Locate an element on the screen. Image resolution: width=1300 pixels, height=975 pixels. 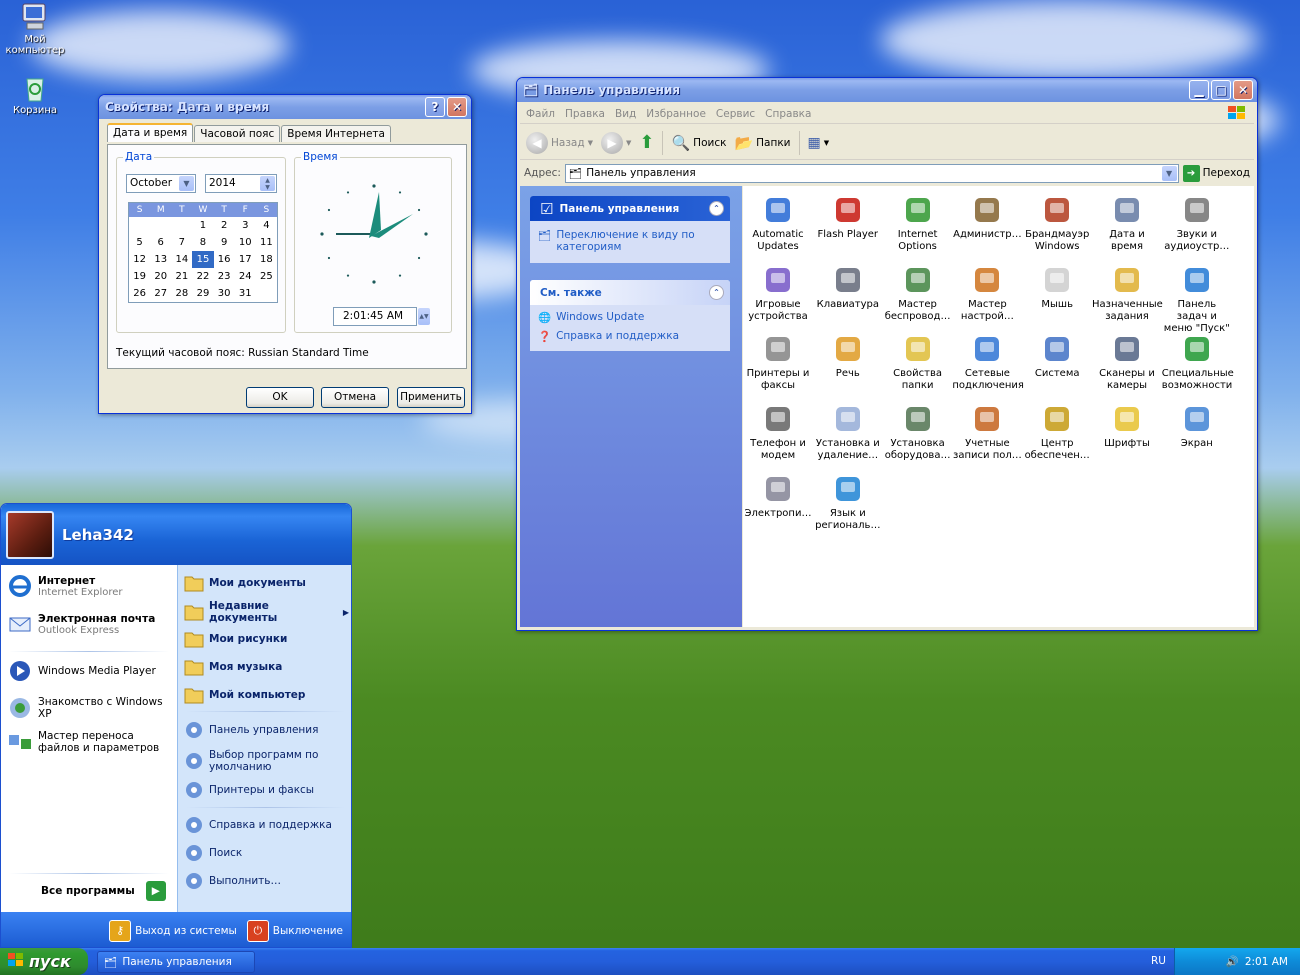
control-panel-item: Сканеры и камеры is located at coordinates (1127, 362).